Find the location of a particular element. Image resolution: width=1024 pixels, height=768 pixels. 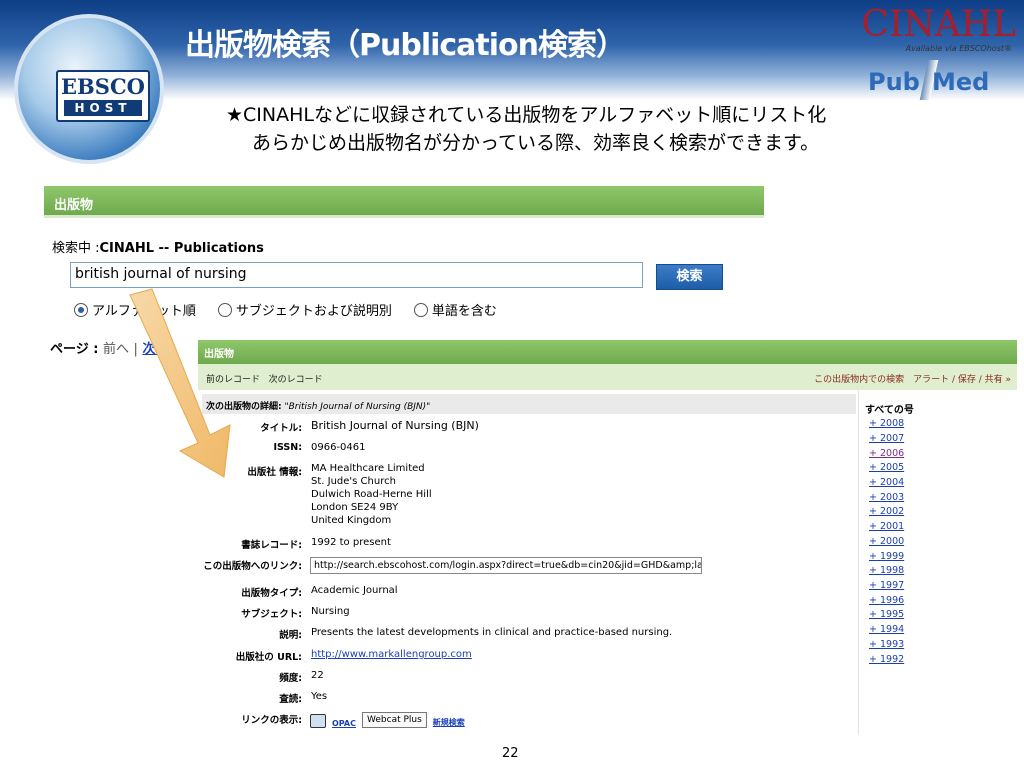

pointer-arrow is located at coordinates (180, 383).